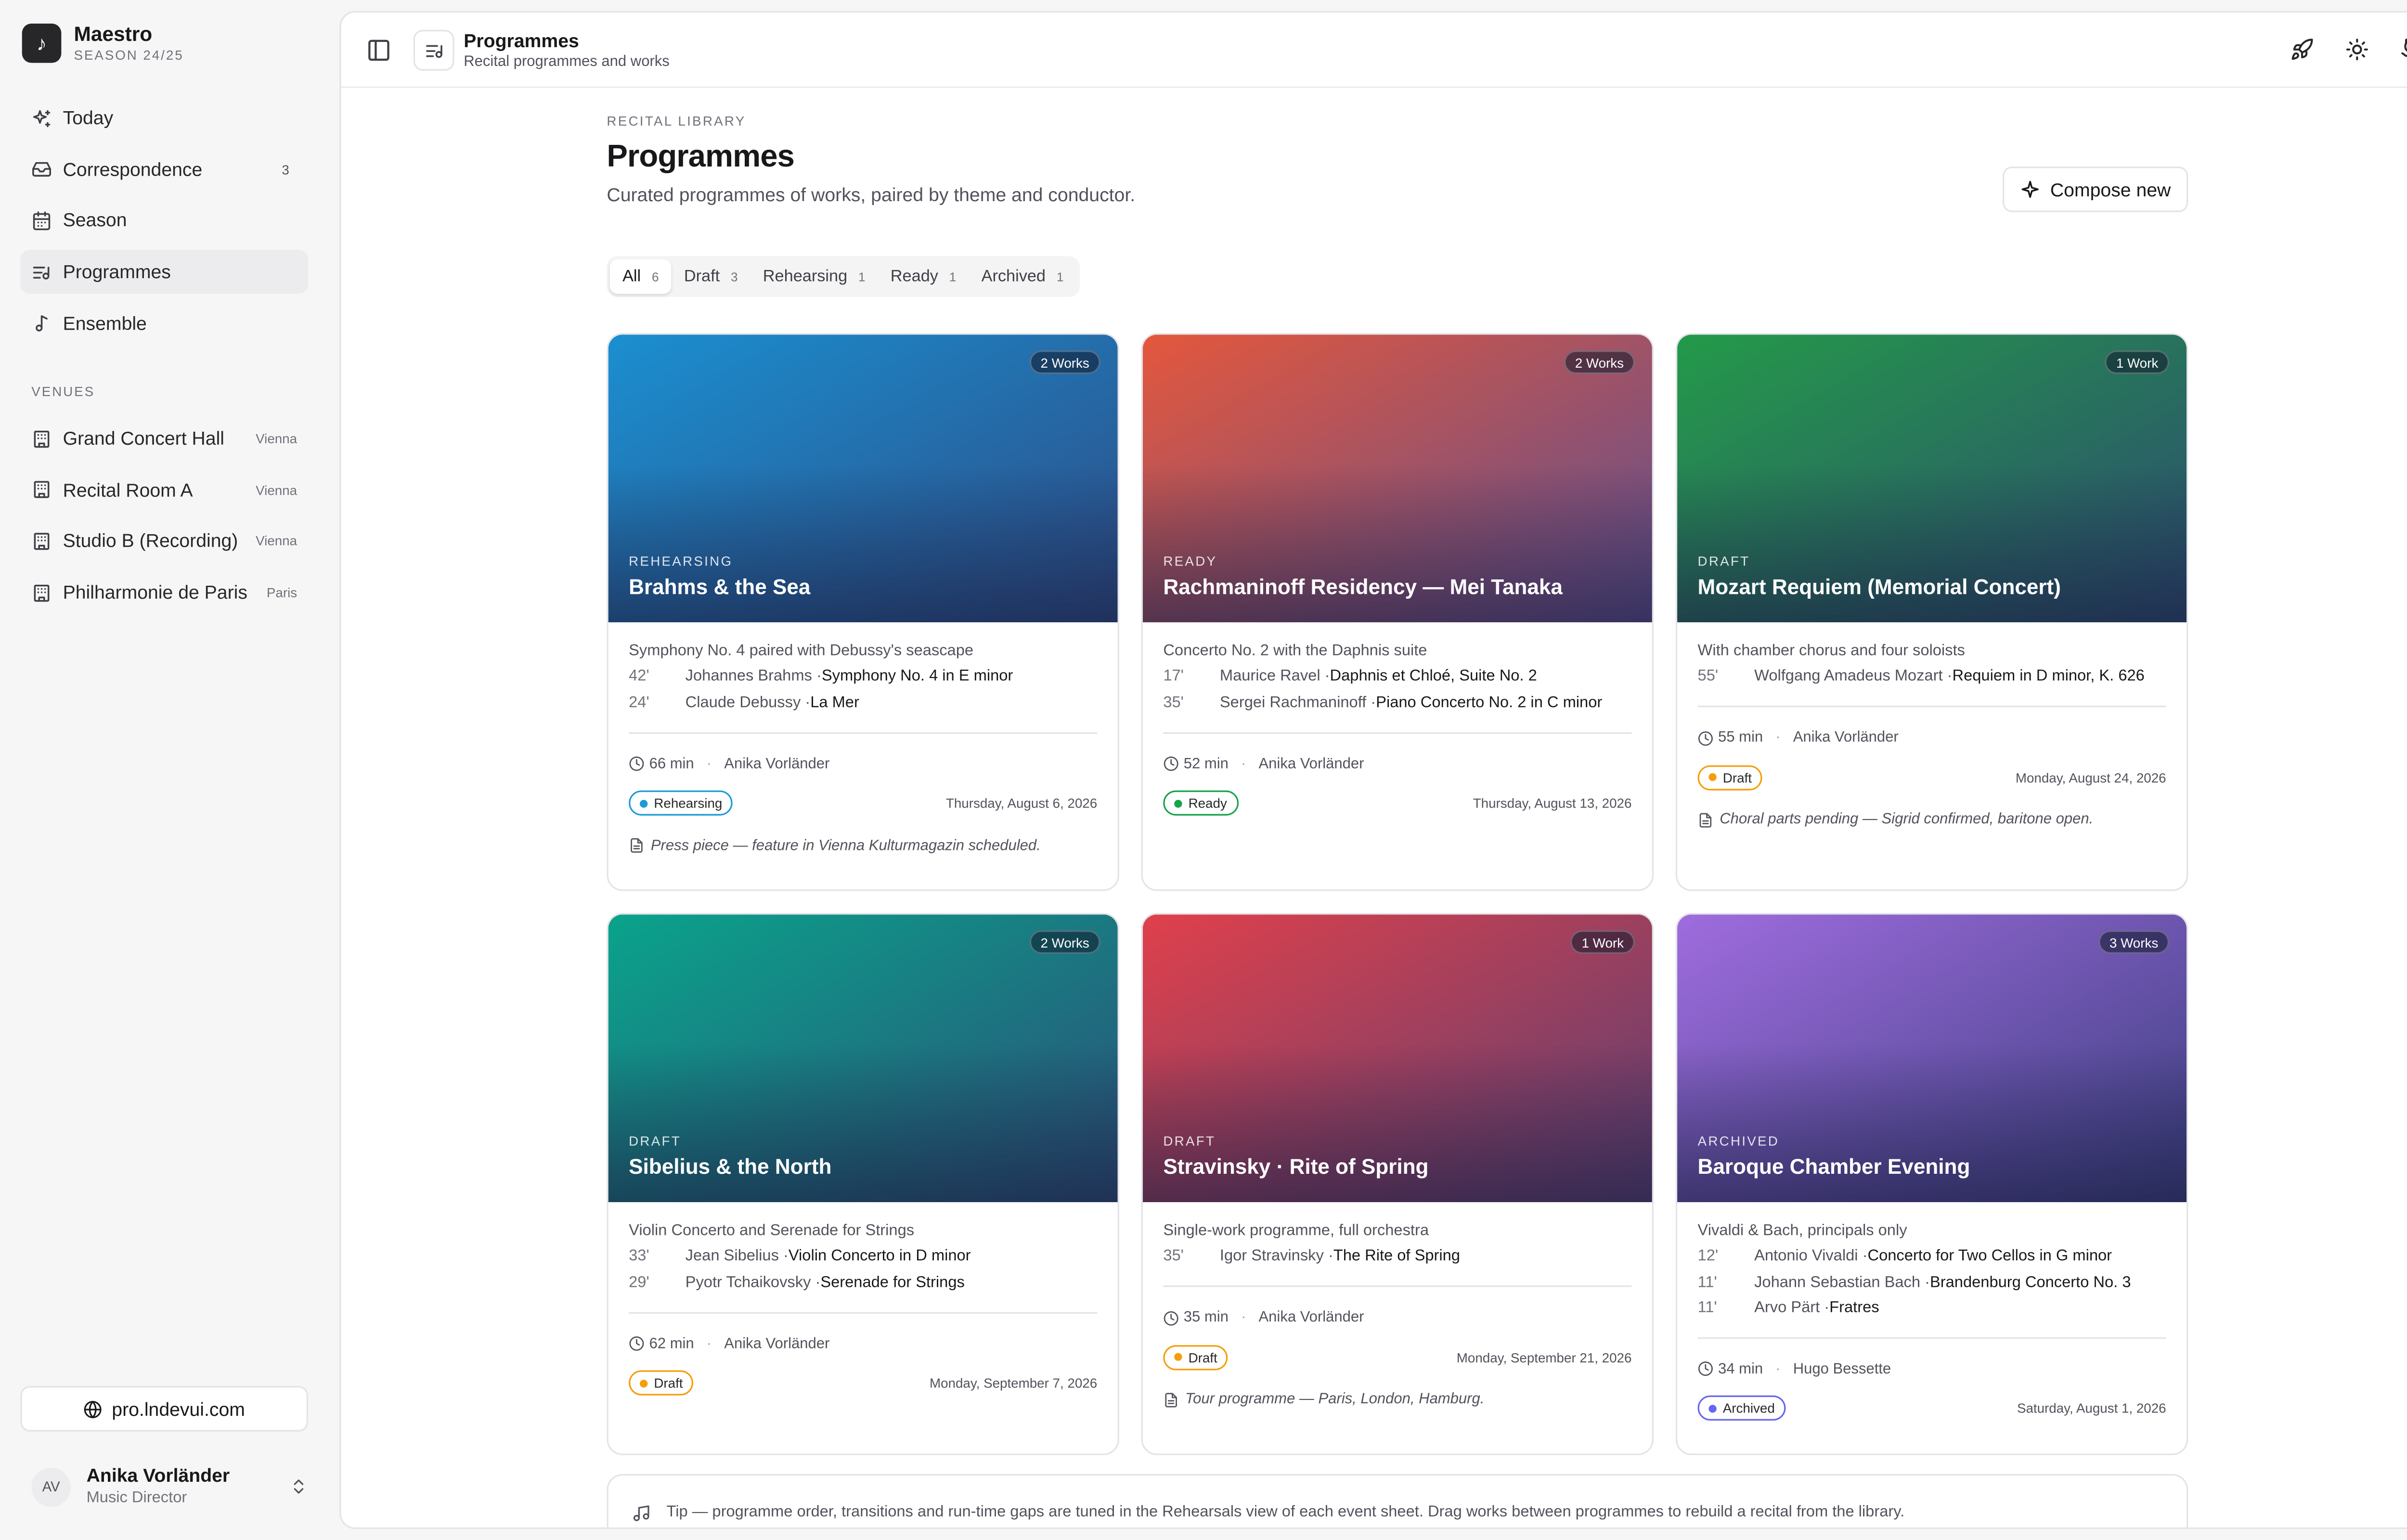 The width and height of the screenshot is (2407, 1540). What do you see at coordinates (1014, 1383) in the screenshot?
I see `programme-date: Monday, September 7, 2026` at bounding box center [1014, 1383].